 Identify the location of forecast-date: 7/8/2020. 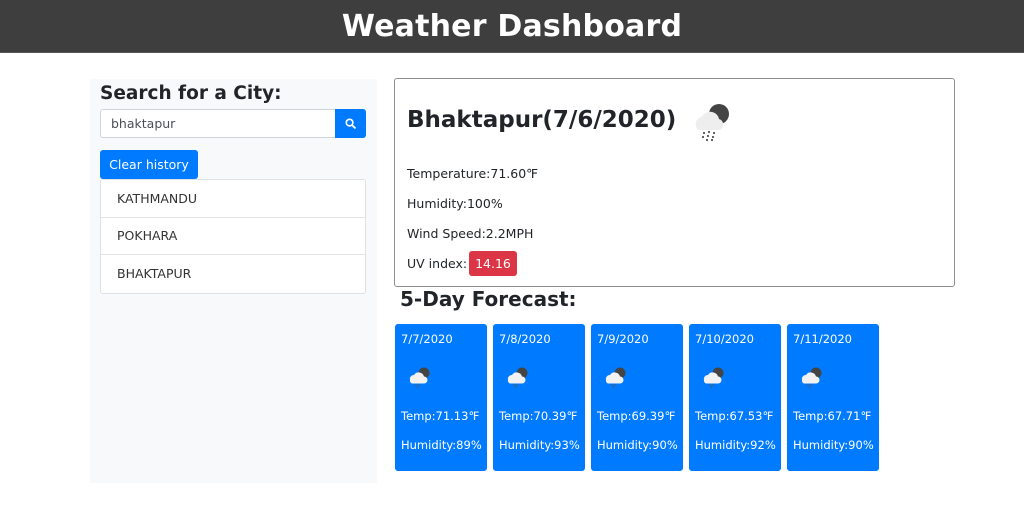
(525, 339).